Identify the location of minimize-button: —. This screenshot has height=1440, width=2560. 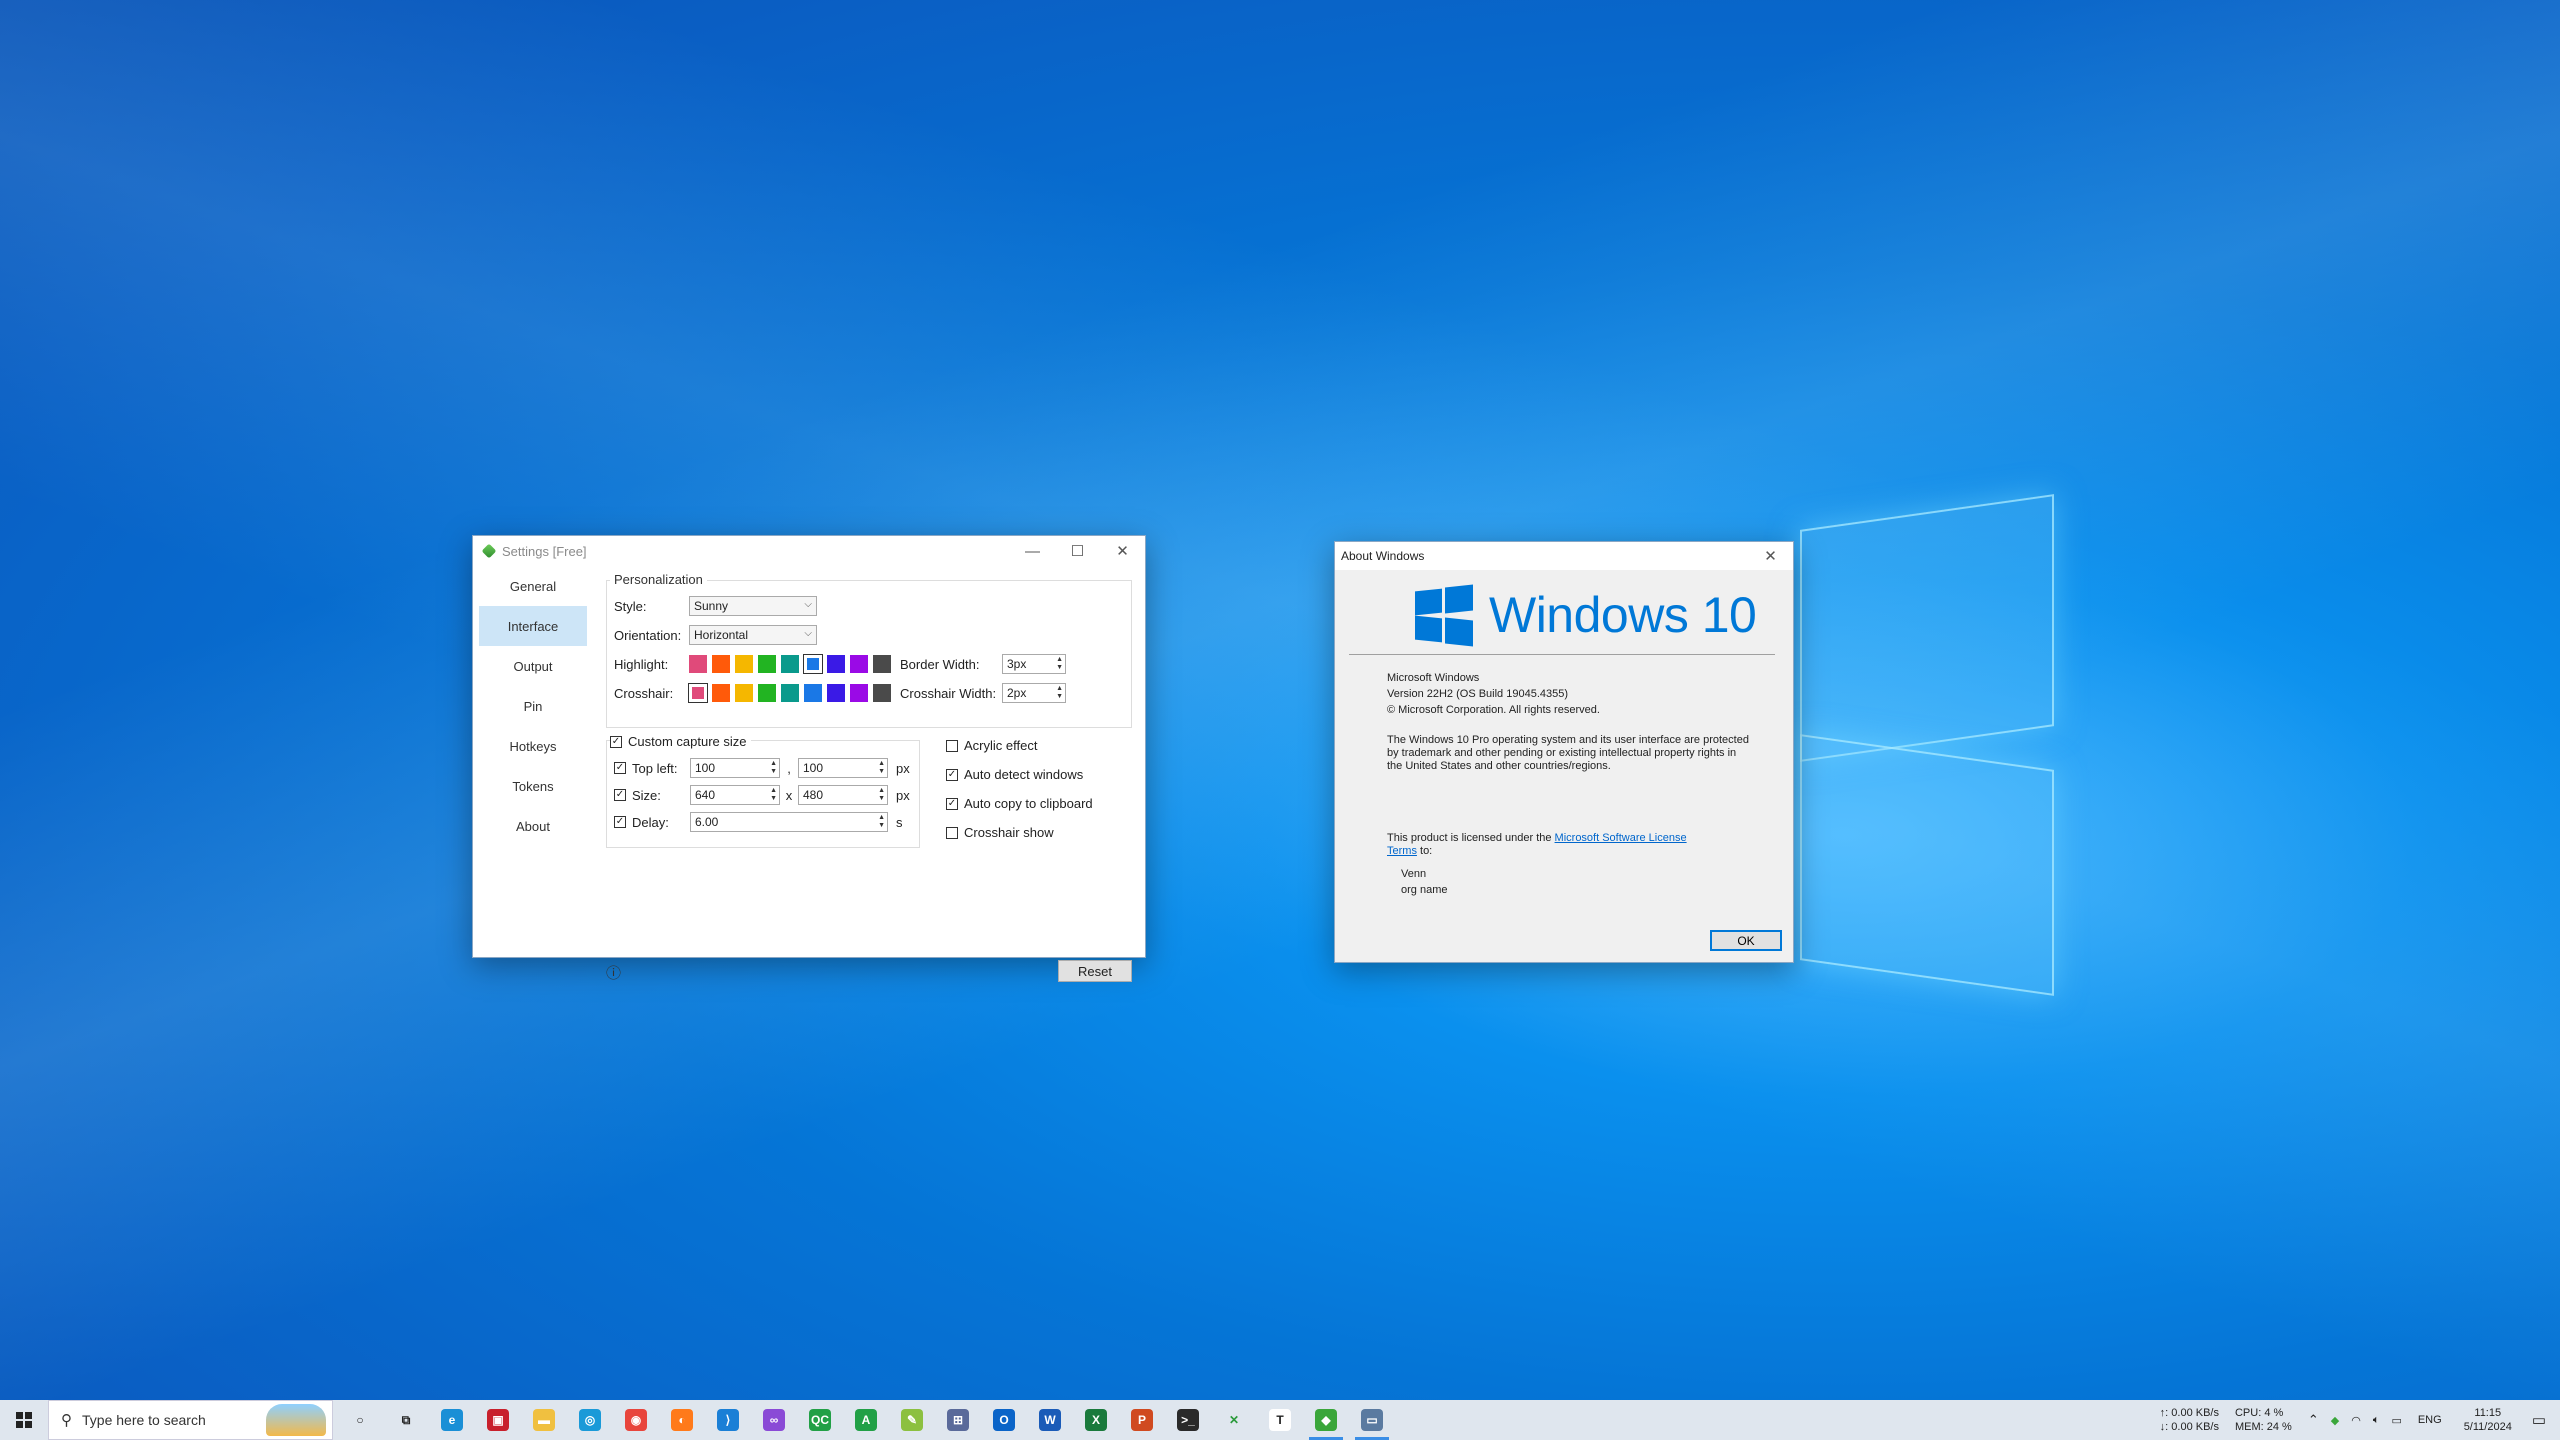
(1032, 551).